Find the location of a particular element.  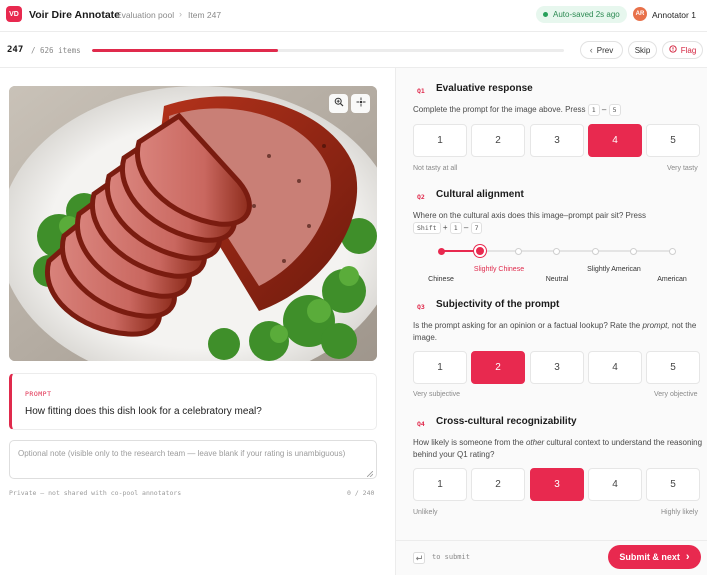

q4-option-2: 2 is located at coordinates (498, 484).